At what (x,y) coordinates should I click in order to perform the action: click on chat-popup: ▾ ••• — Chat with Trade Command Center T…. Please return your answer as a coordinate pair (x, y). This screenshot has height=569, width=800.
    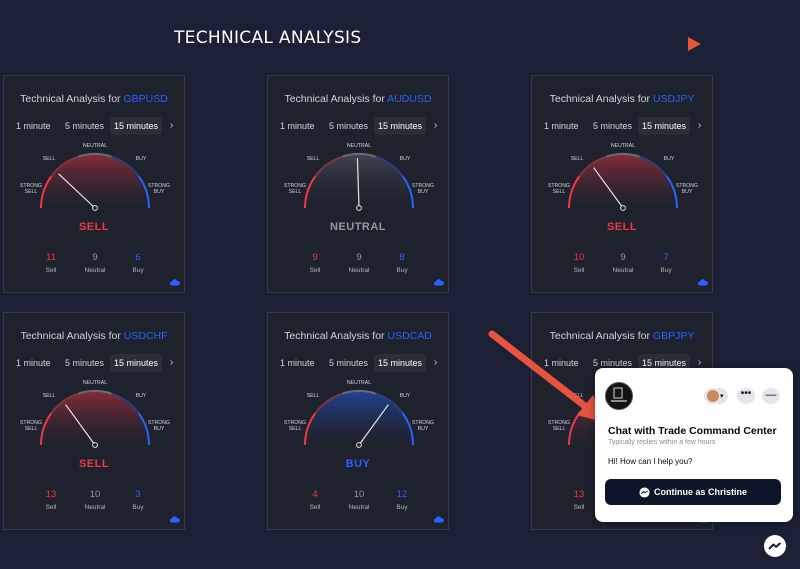
    Looking at the image, I should click on (694, 445).